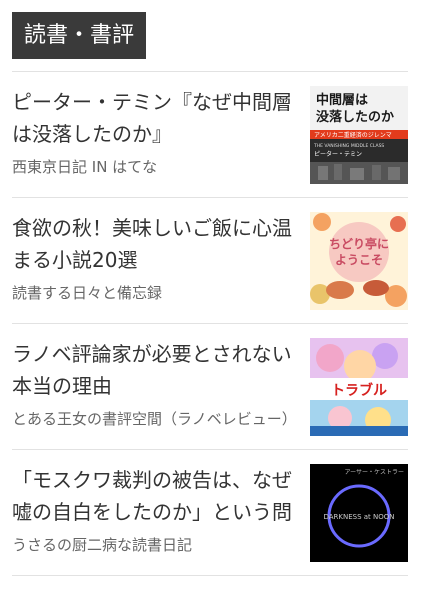  I want to click on cover-english: THE VANISHING MIDDLE CLASS, so click(348, 146).